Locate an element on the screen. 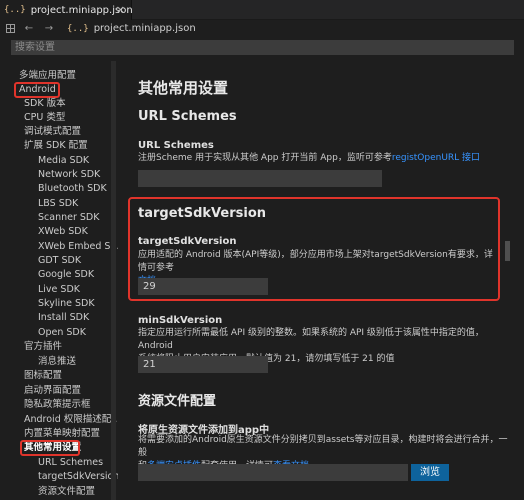 Image resolution: width=524 pixels, height=500 pixels. min-sdk-input: 21 is located at coordinates (203, 364).